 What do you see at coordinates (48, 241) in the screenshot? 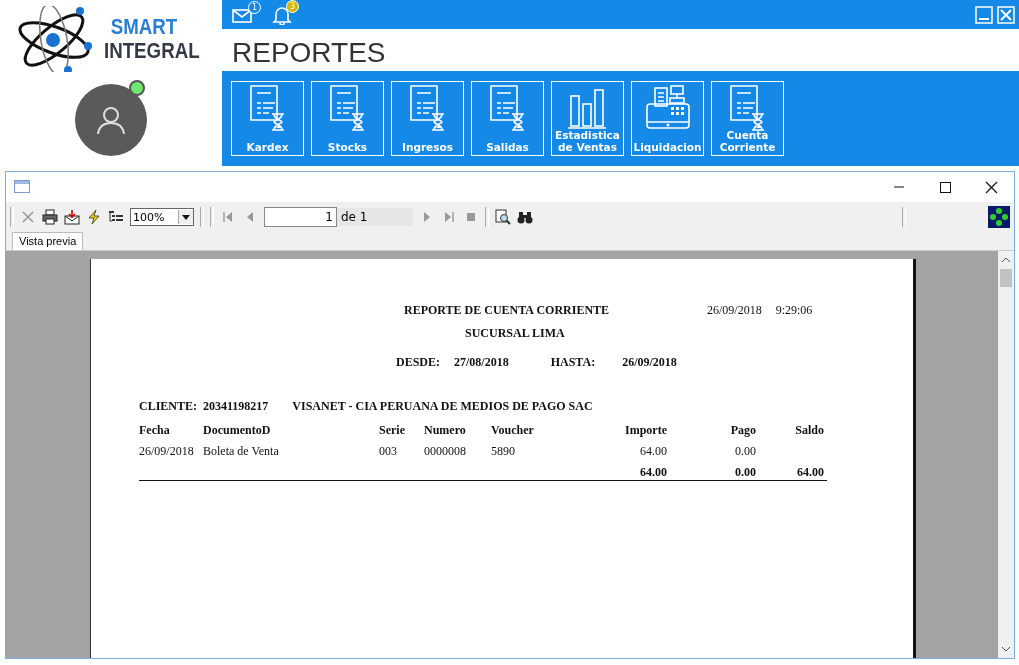
I see `preview-tab: Vista previa` at bounding box center [48, 241].